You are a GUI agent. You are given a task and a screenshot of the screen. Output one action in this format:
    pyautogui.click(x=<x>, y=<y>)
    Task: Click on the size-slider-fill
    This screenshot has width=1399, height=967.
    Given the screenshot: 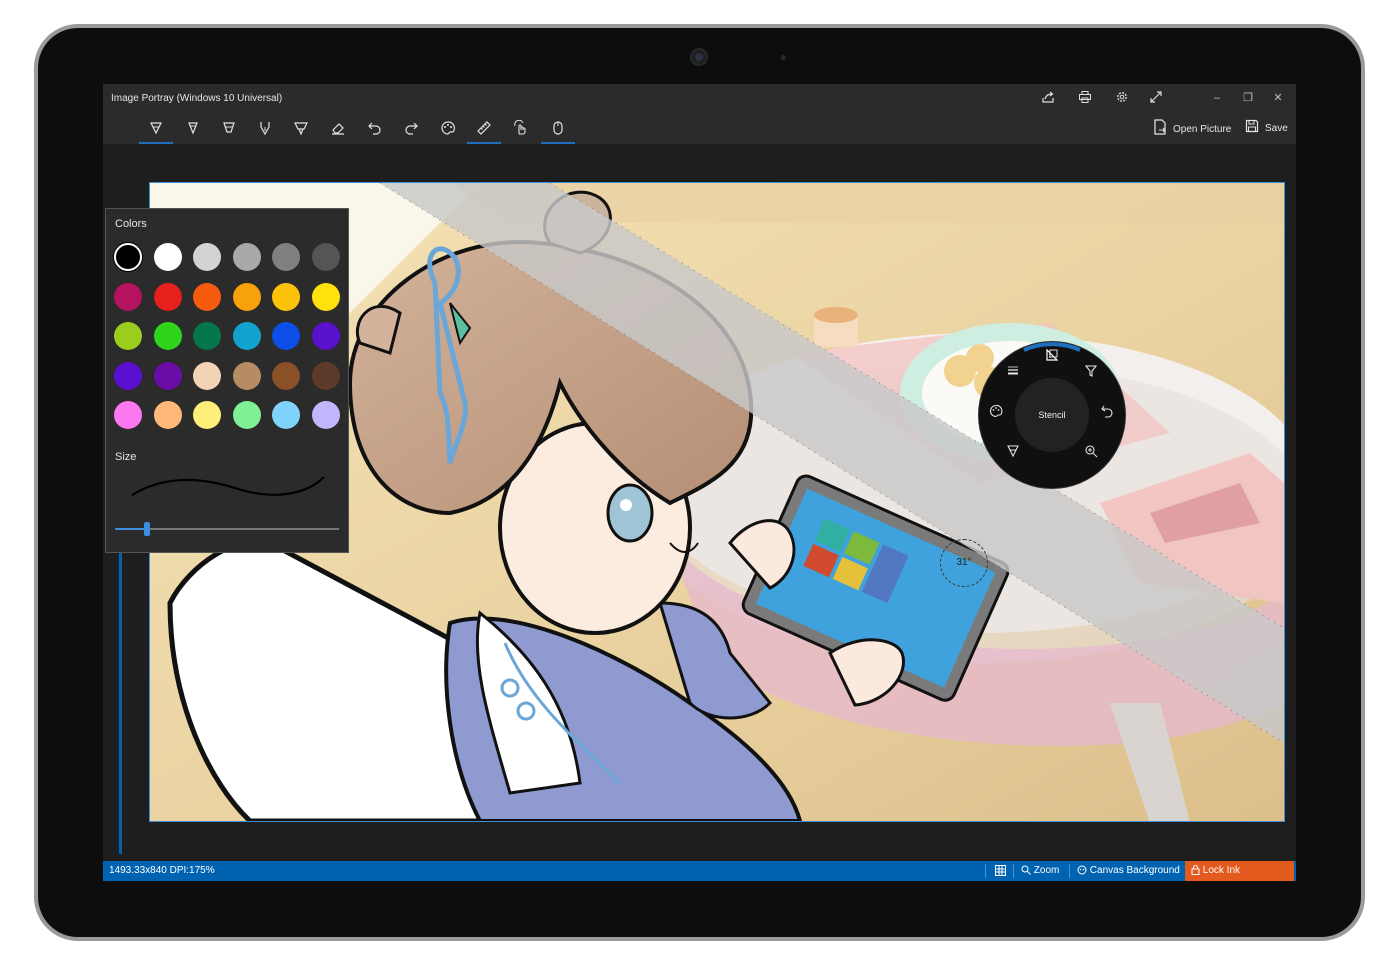 What is the action you would take?
    pyautogui.click(x=131, y=529)
    